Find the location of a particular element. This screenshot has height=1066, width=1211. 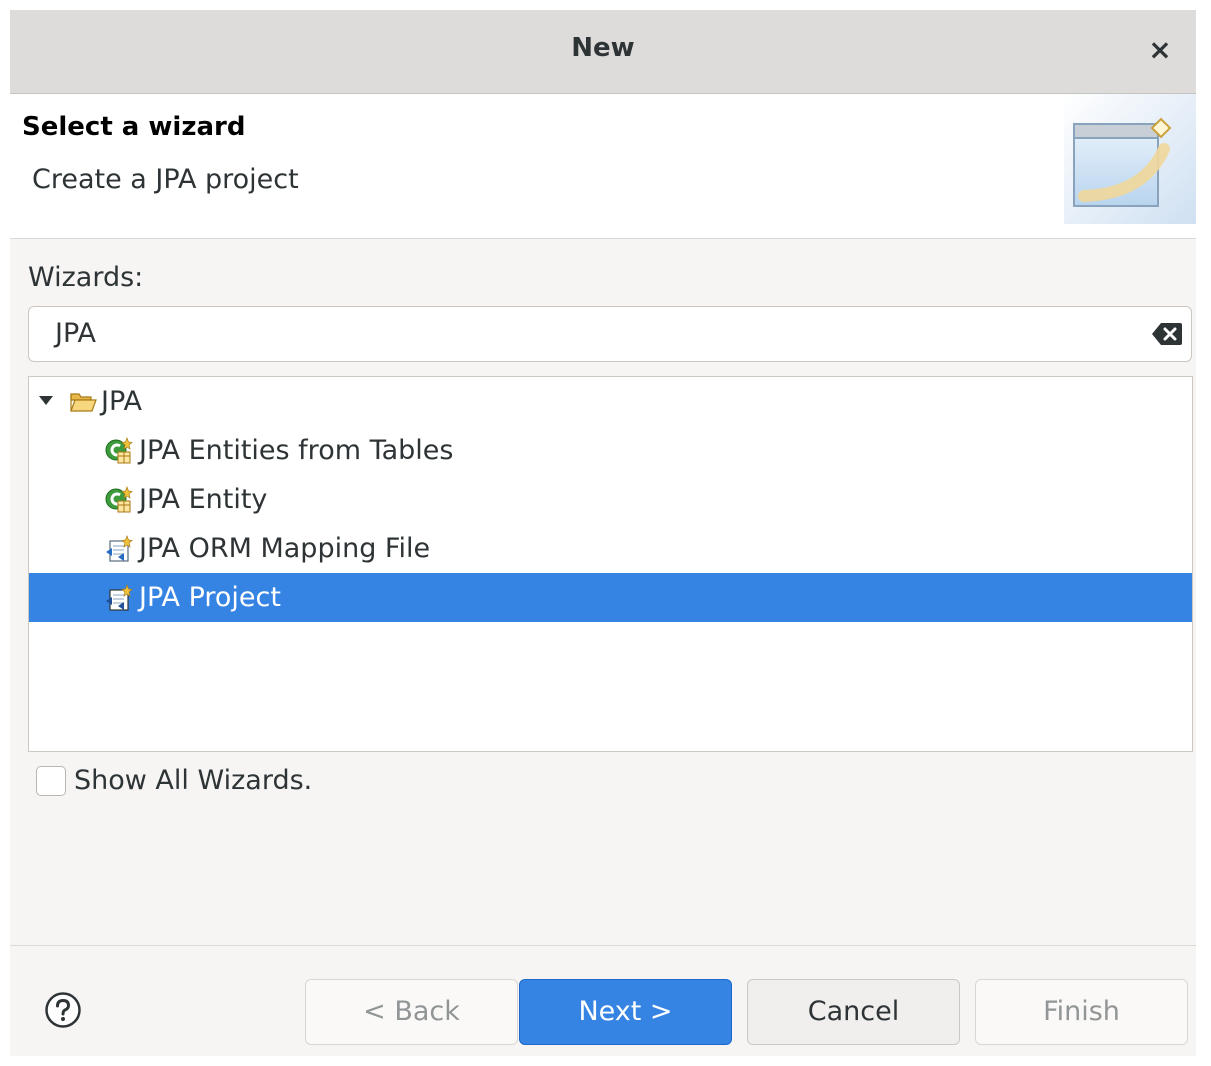

title-bar: New × is located at coordinates (603, 52).